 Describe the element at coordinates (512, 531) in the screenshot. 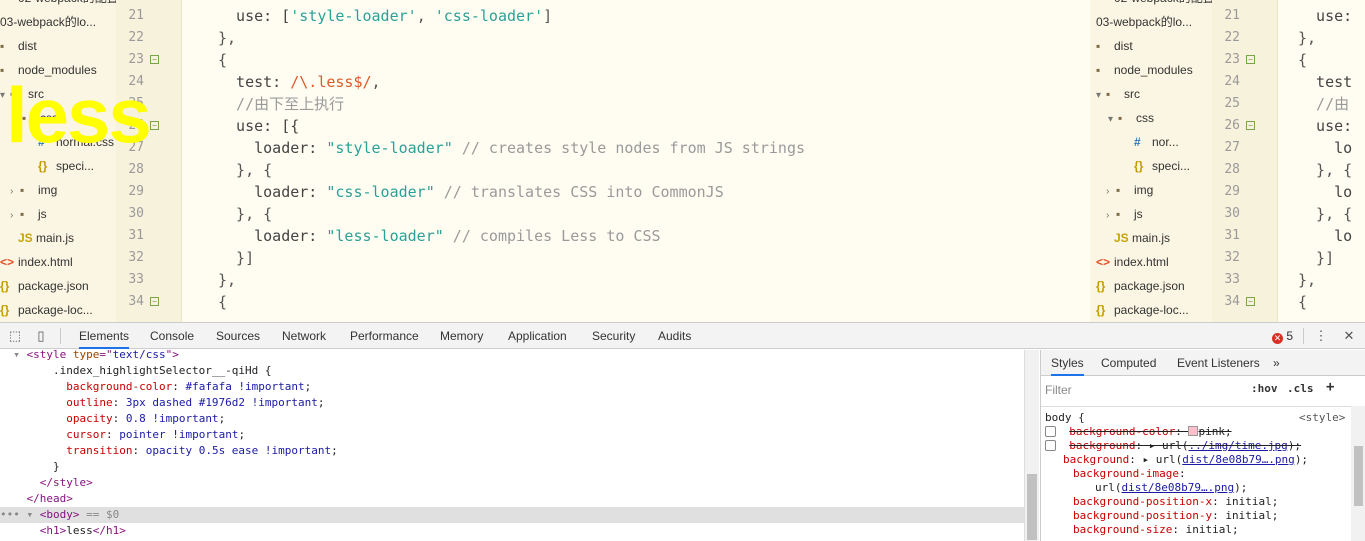

I see `dom-node-line: <h1>less</h1>` at that location.